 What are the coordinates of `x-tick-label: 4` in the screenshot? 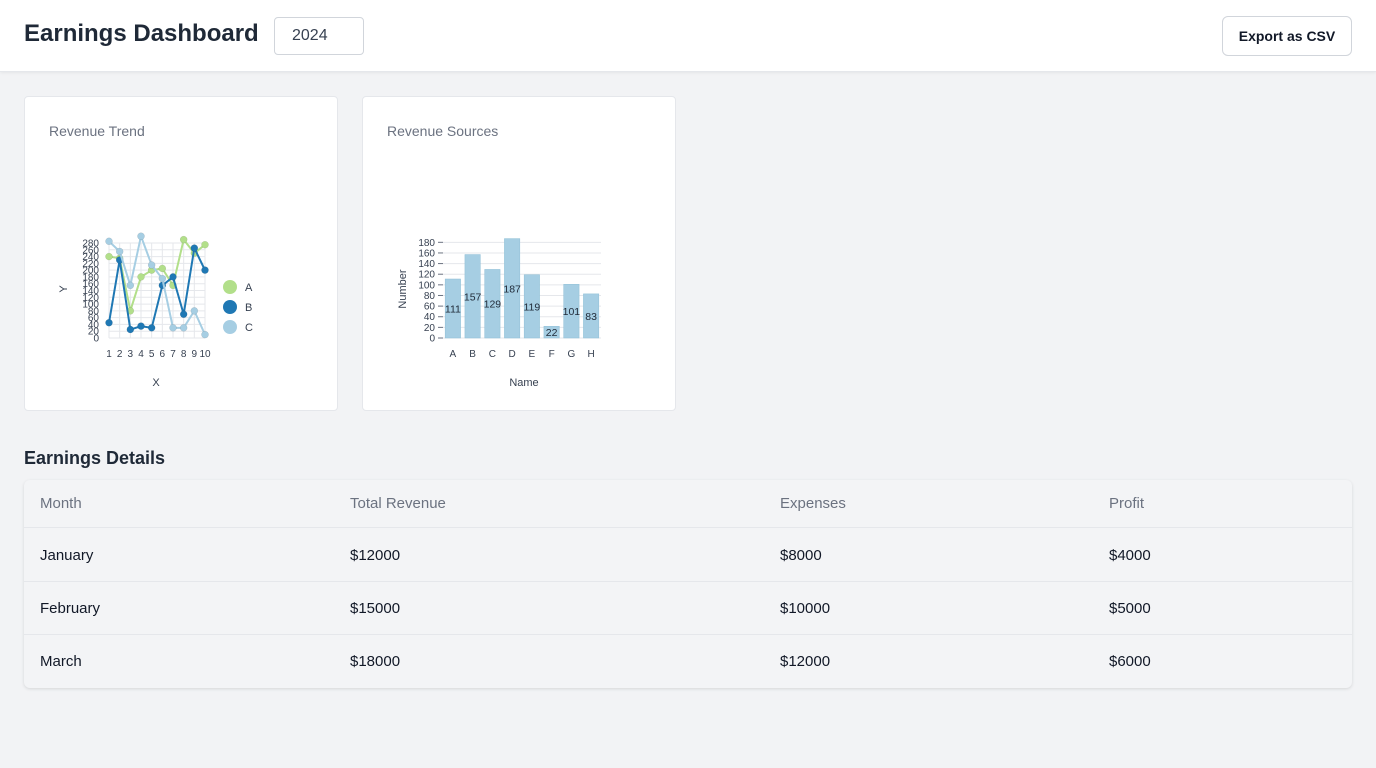 It's located at (141, 354).